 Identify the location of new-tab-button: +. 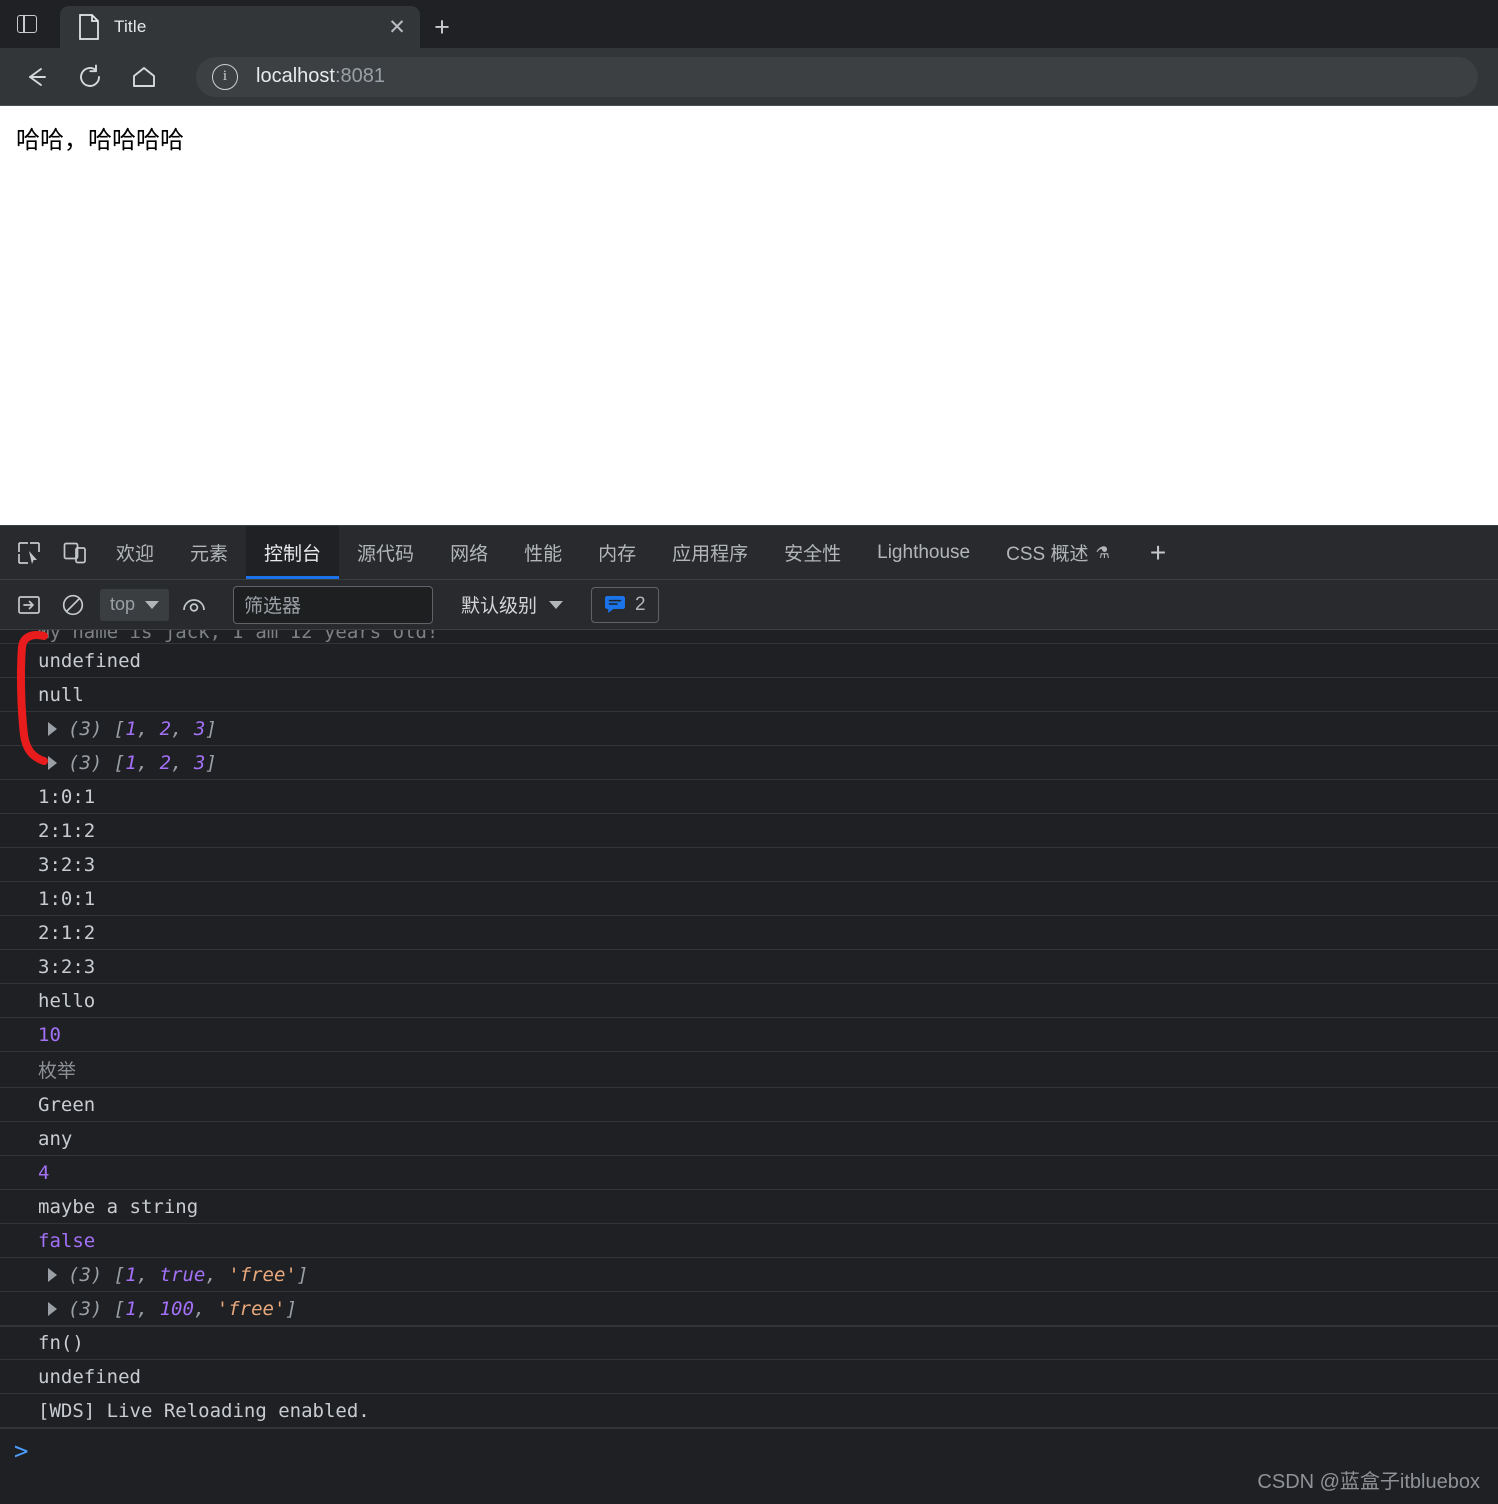
(442, 27).